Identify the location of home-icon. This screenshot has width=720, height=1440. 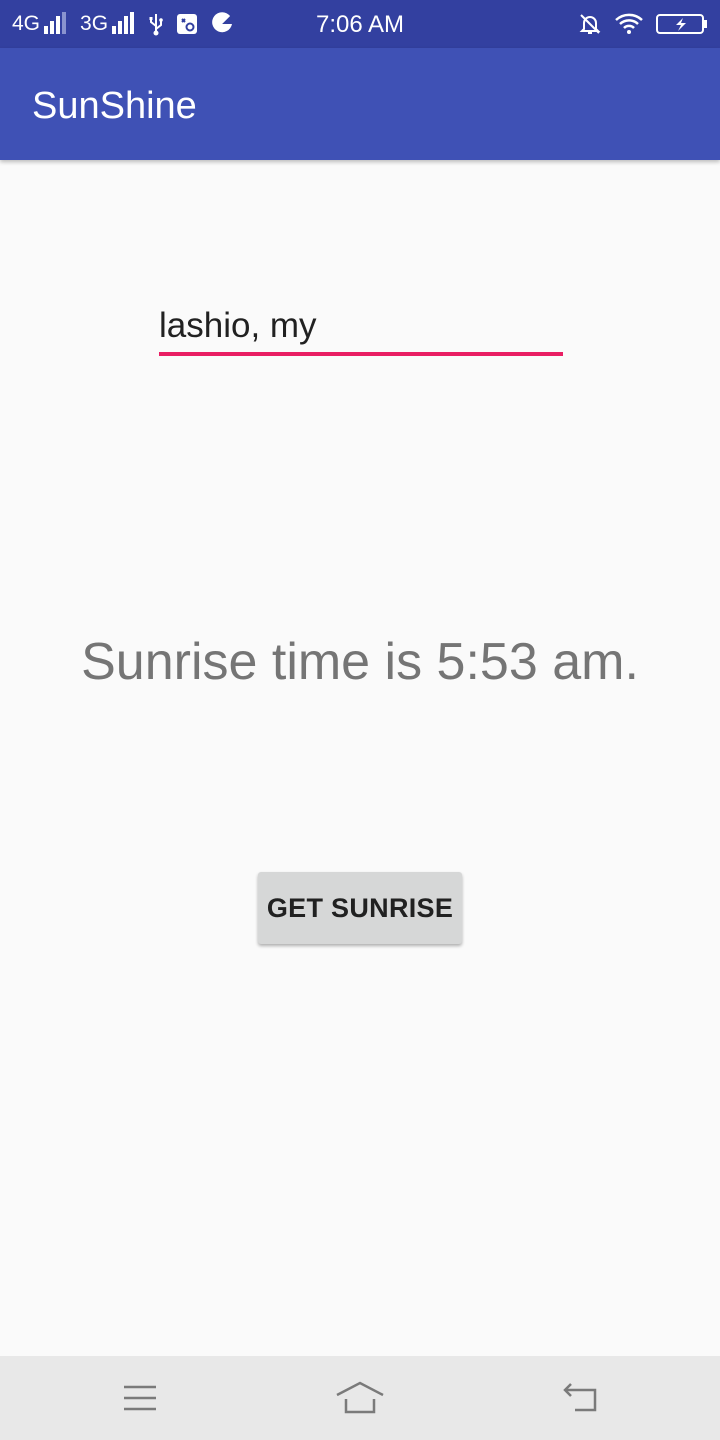
(360, 1397).